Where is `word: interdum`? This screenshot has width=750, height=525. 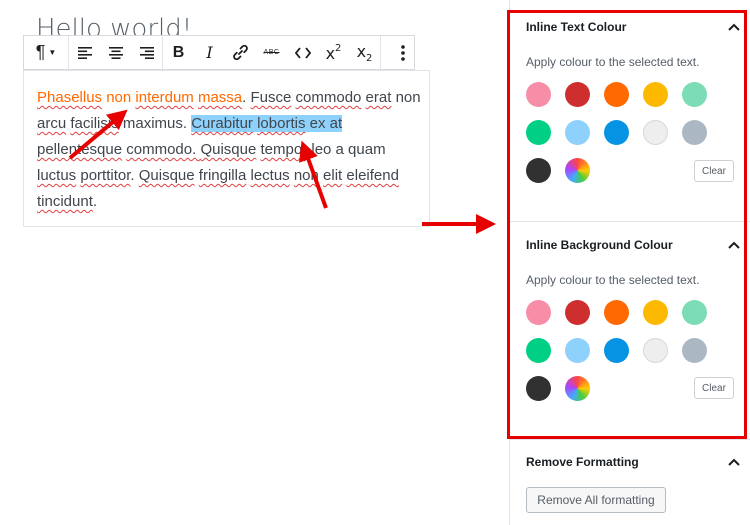 word: interdum is located at coordinates (164, 97).